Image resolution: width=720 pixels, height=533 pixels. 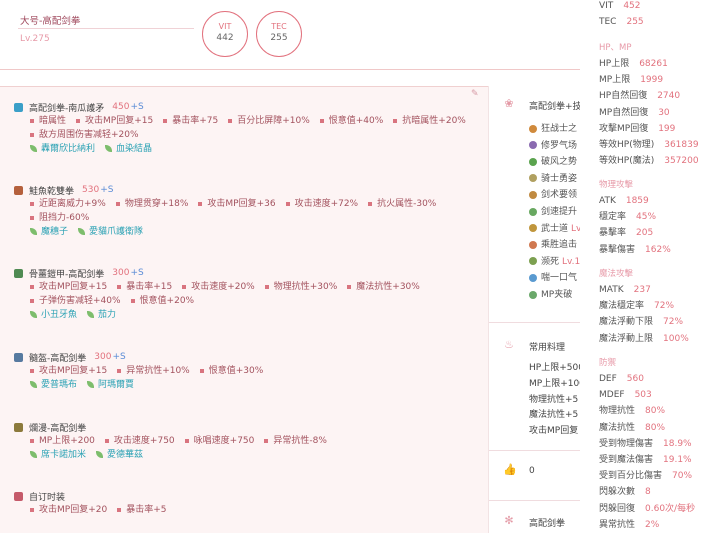 What do you see at coordinates (68, 510) in the screenshot?
I see `attribute: 攻击MP回复+20` at bounding box center [68, 510].